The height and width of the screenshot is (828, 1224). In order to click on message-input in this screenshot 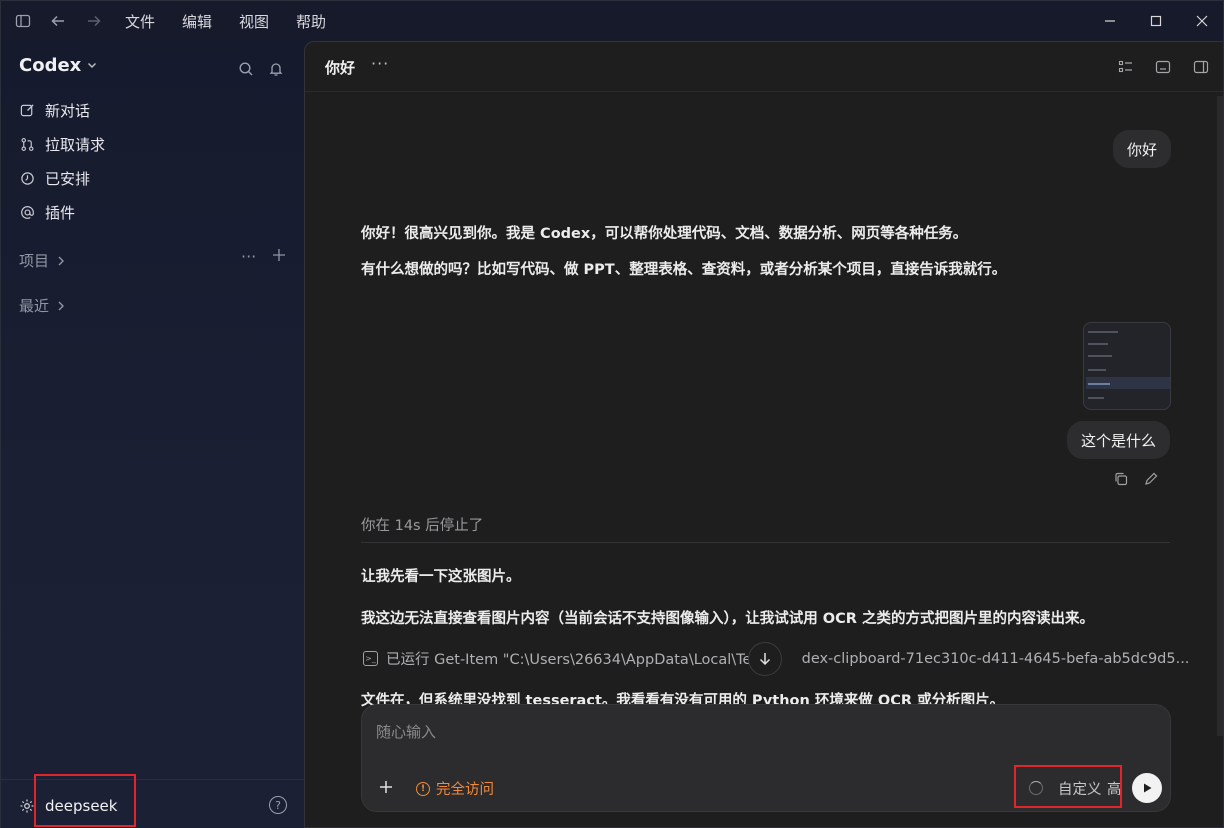, I will do `click(726, 732)`.